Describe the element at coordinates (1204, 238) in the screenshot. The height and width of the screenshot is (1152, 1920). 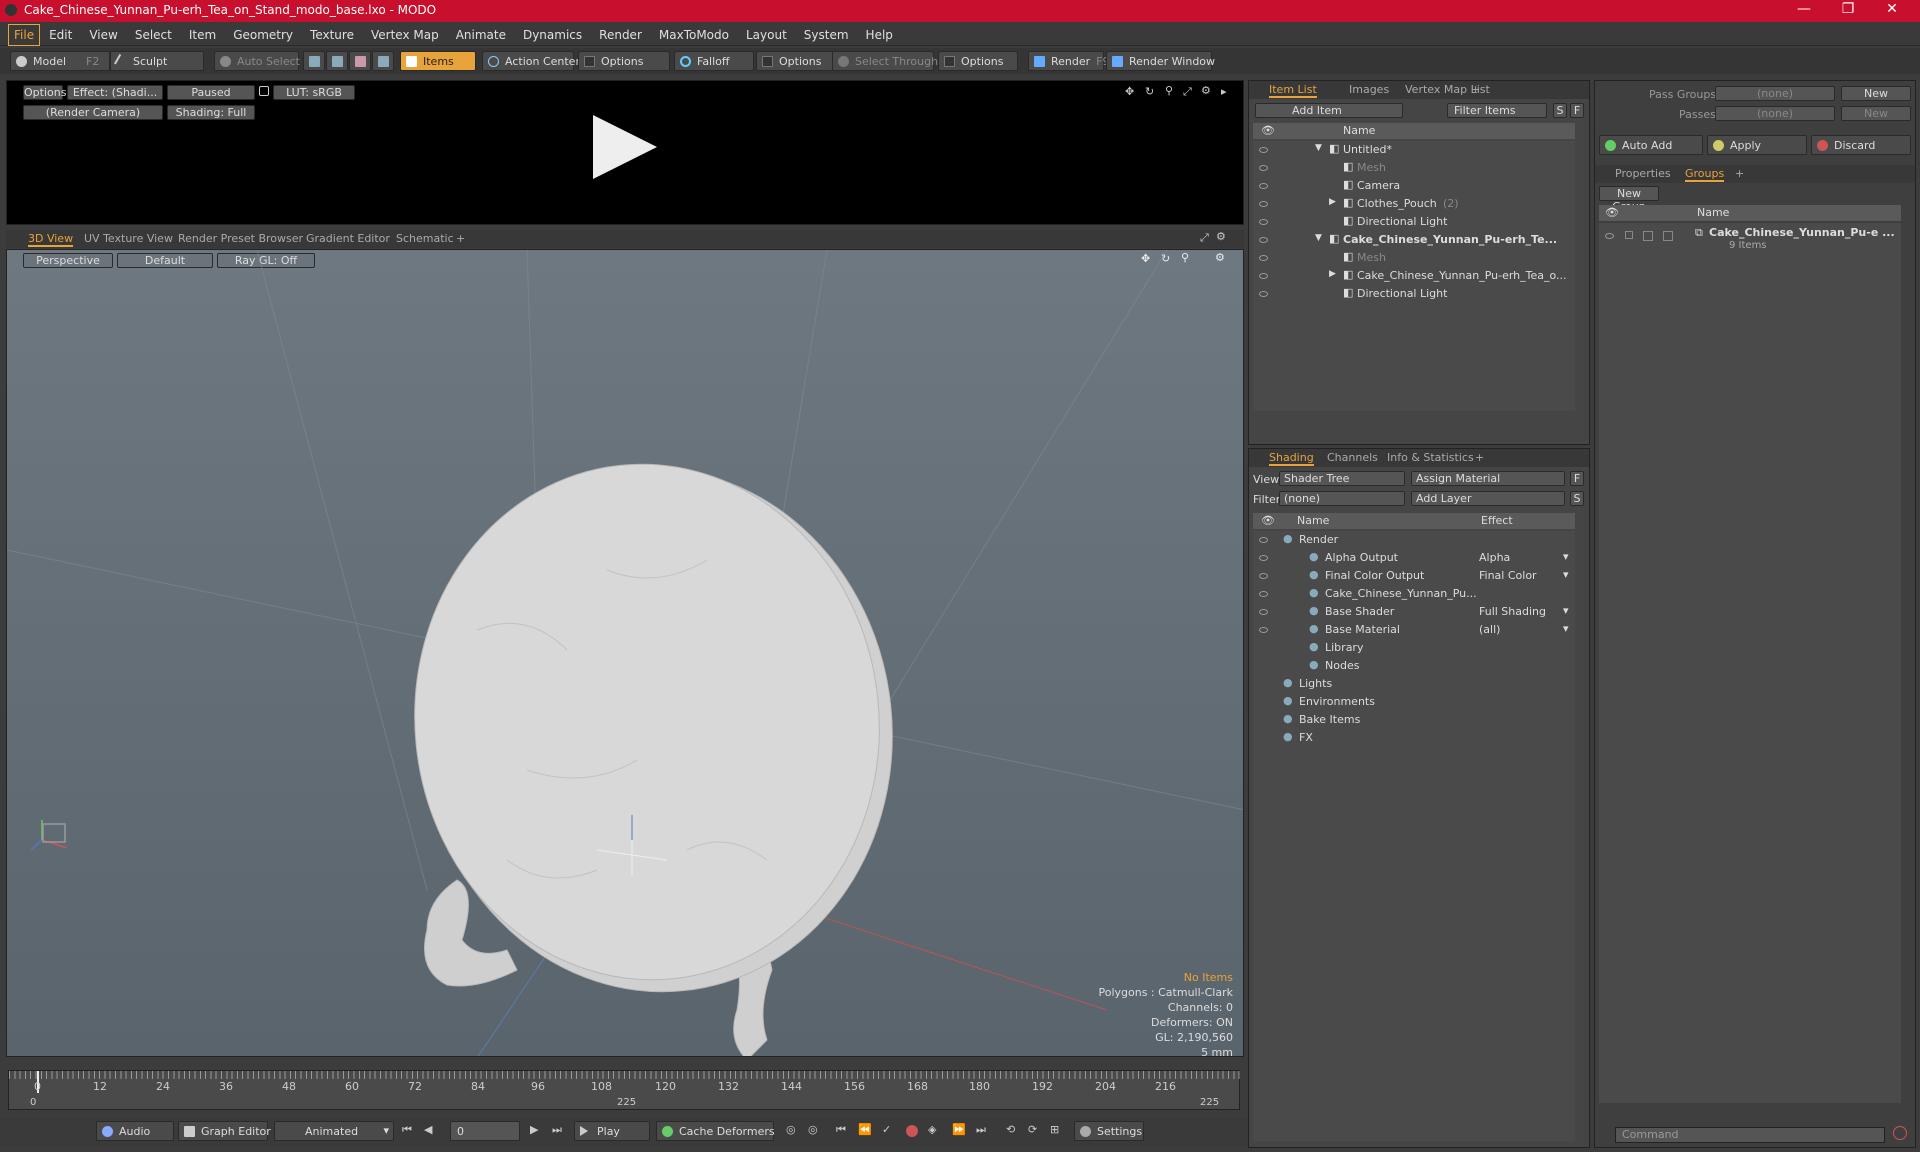
I see `viewport-maximize-icon: ⤢` at that location.